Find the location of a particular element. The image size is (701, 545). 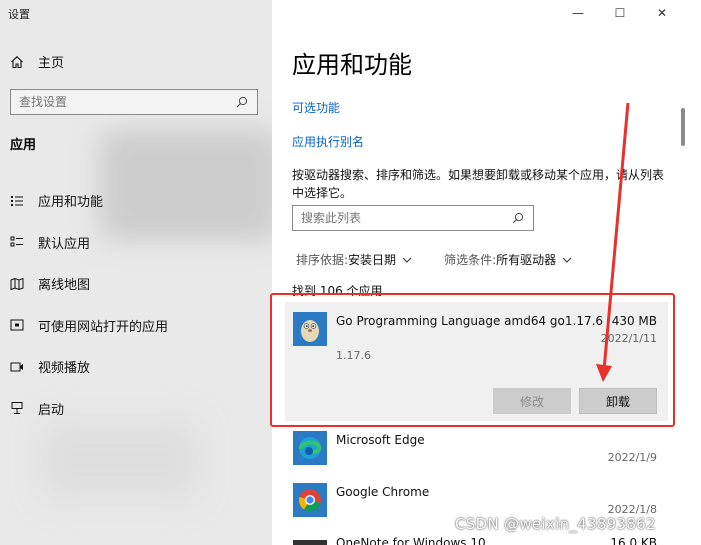

watermark: CSDN @weixin_43893862 is located at coordinates (555, 524).